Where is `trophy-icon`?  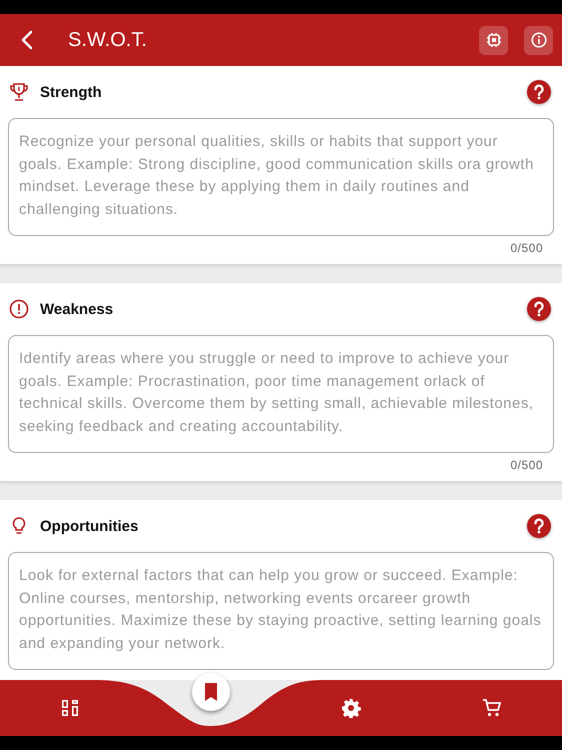
trophy-icon is located at coordinates (19, 92).